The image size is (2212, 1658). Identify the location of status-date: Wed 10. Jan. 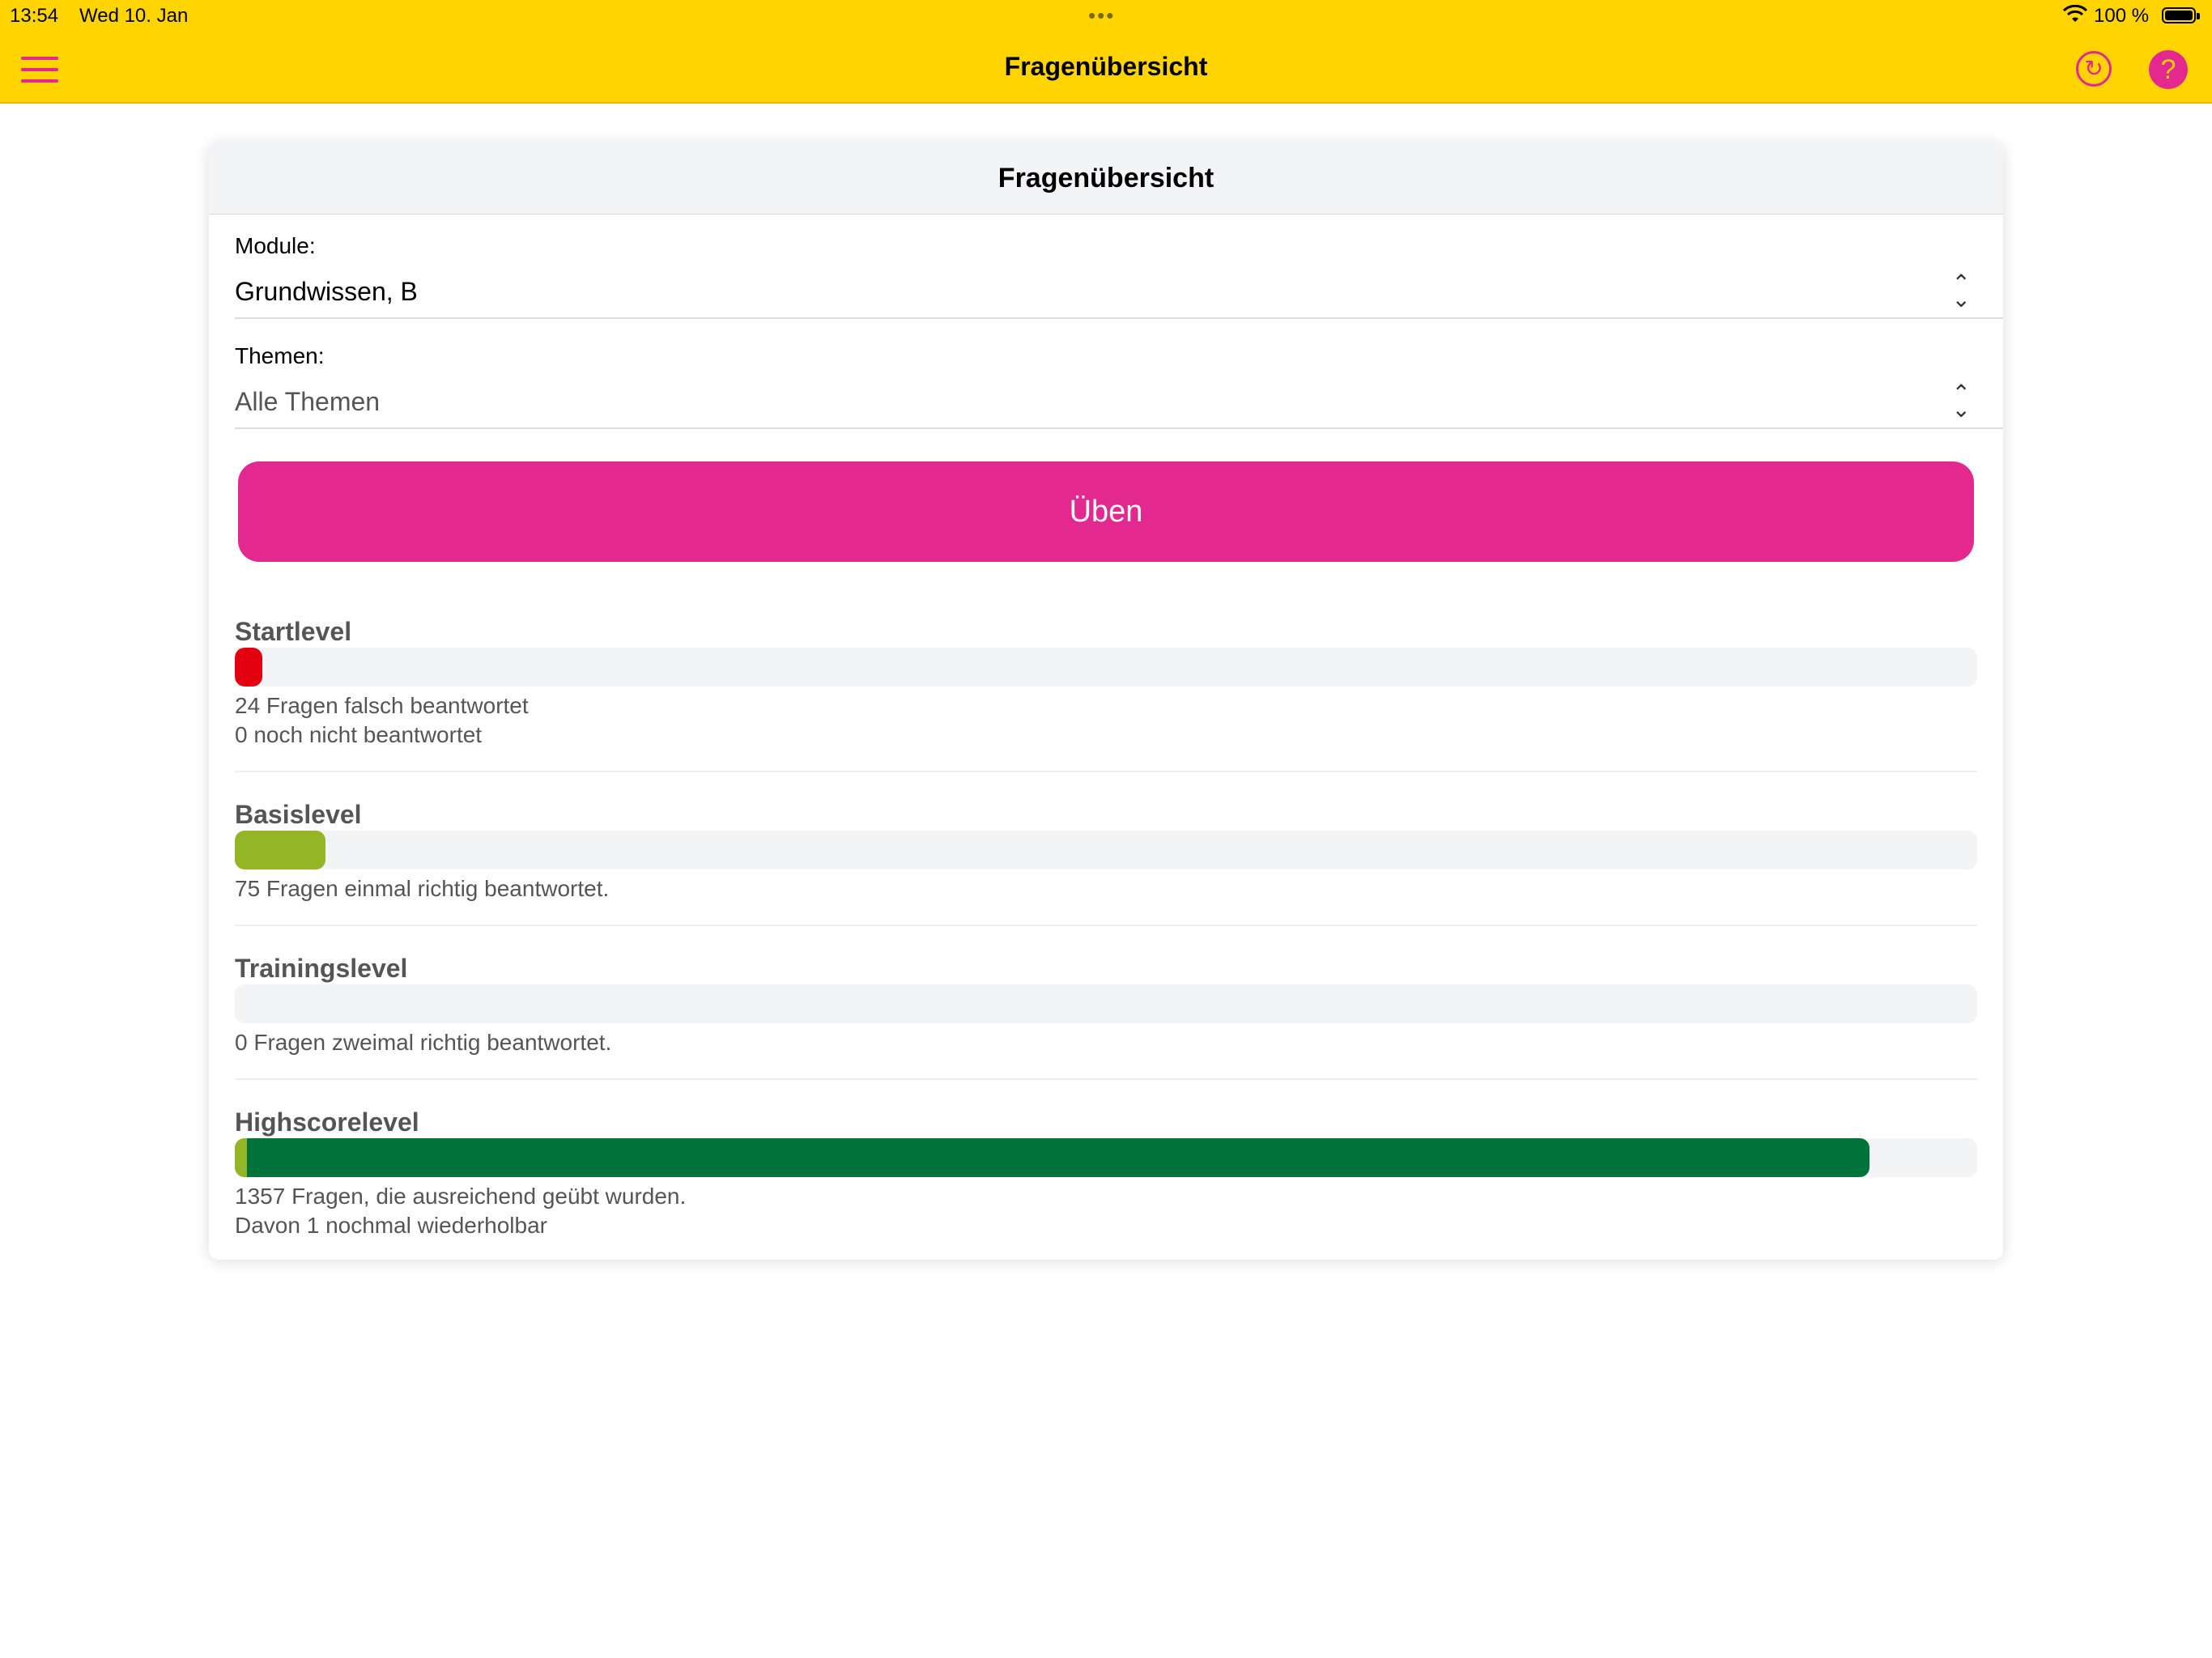
(134, 16).